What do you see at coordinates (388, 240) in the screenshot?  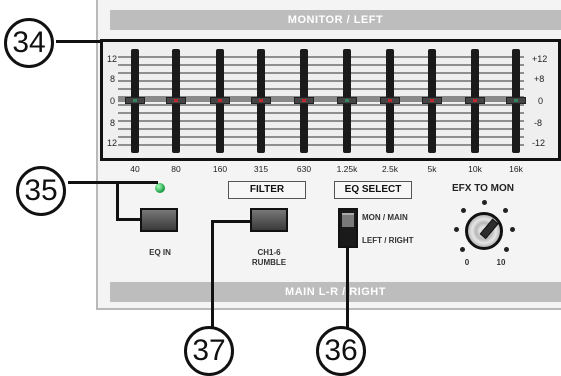 I see `left-right-label: LEFT / RIGHT` at bounding box center [388, 240].